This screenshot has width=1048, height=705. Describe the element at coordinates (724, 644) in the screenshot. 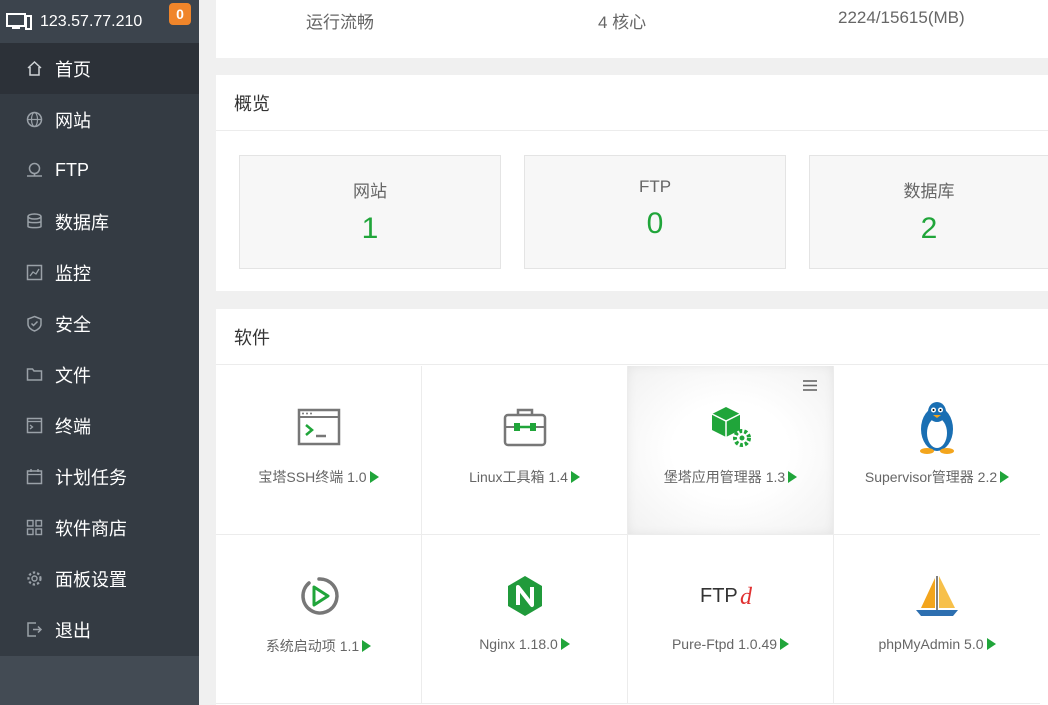

I see `software-name: Pure-Ftpd 1.0.49` at that location.